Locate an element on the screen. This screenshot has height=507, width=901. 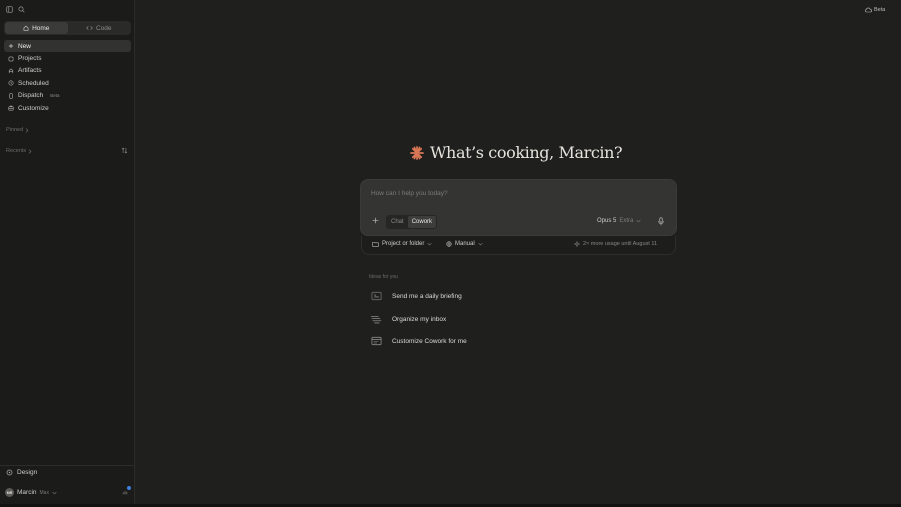
composer-input: How can I help you today? is located at coordinates (409, 193).